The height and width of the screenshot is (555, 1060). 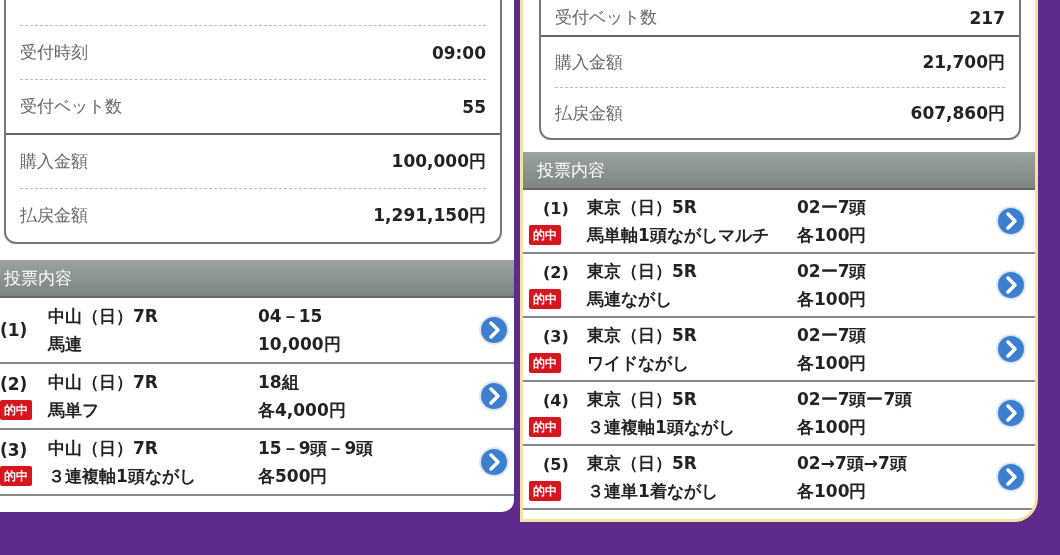 I want to click on field-value: 55, so click(x=474, y=106).